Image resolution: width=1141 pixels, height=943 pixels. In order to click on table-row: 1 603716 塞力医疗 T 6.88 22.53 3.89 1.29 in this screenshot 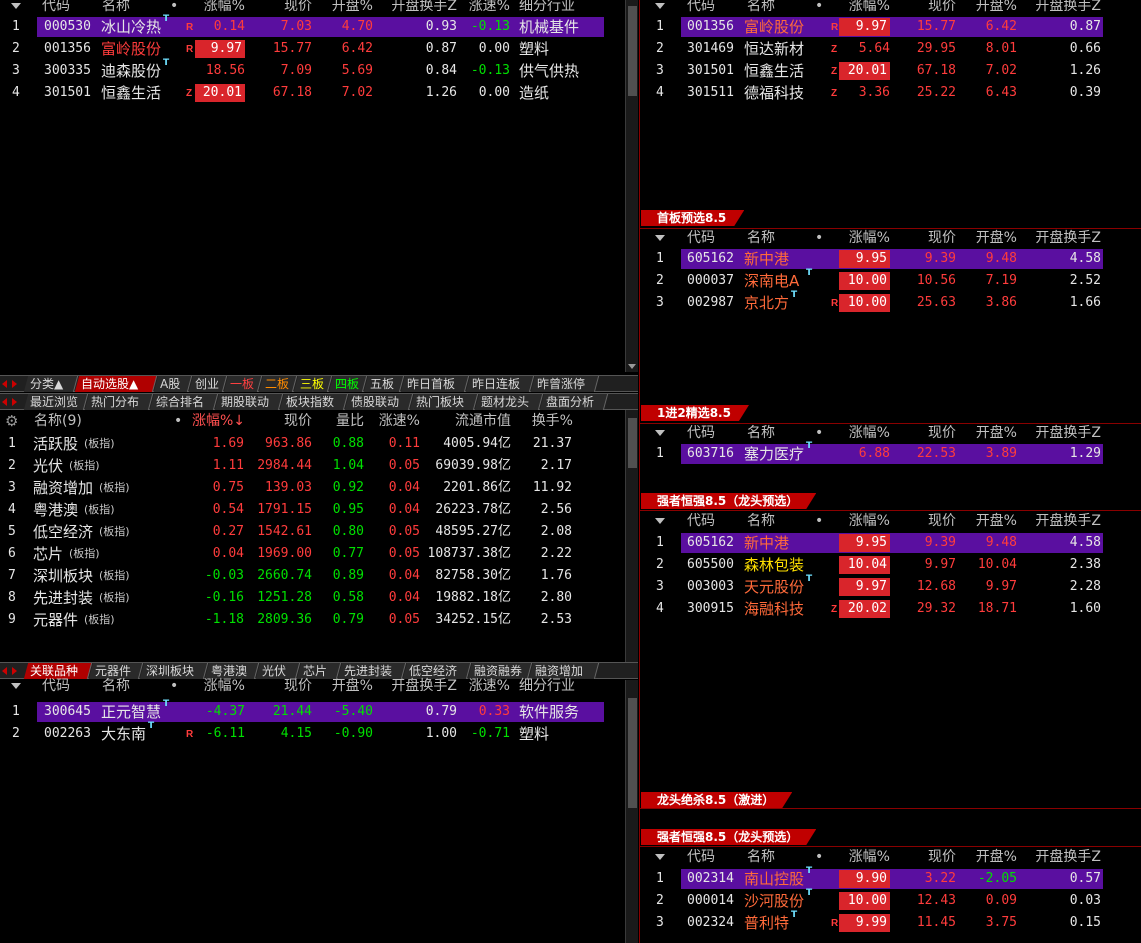, I will do `click(891, 453)`.